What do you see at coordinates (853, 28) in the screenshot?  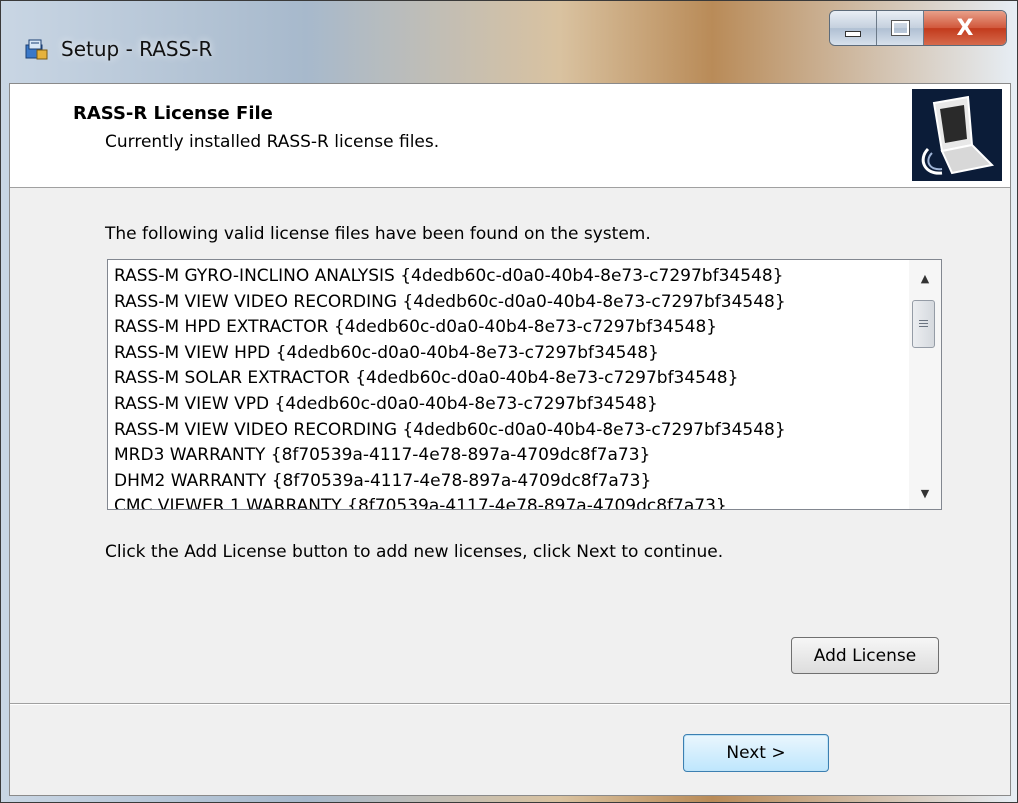 I see `minimize-button` at bounding box center [853, 28].